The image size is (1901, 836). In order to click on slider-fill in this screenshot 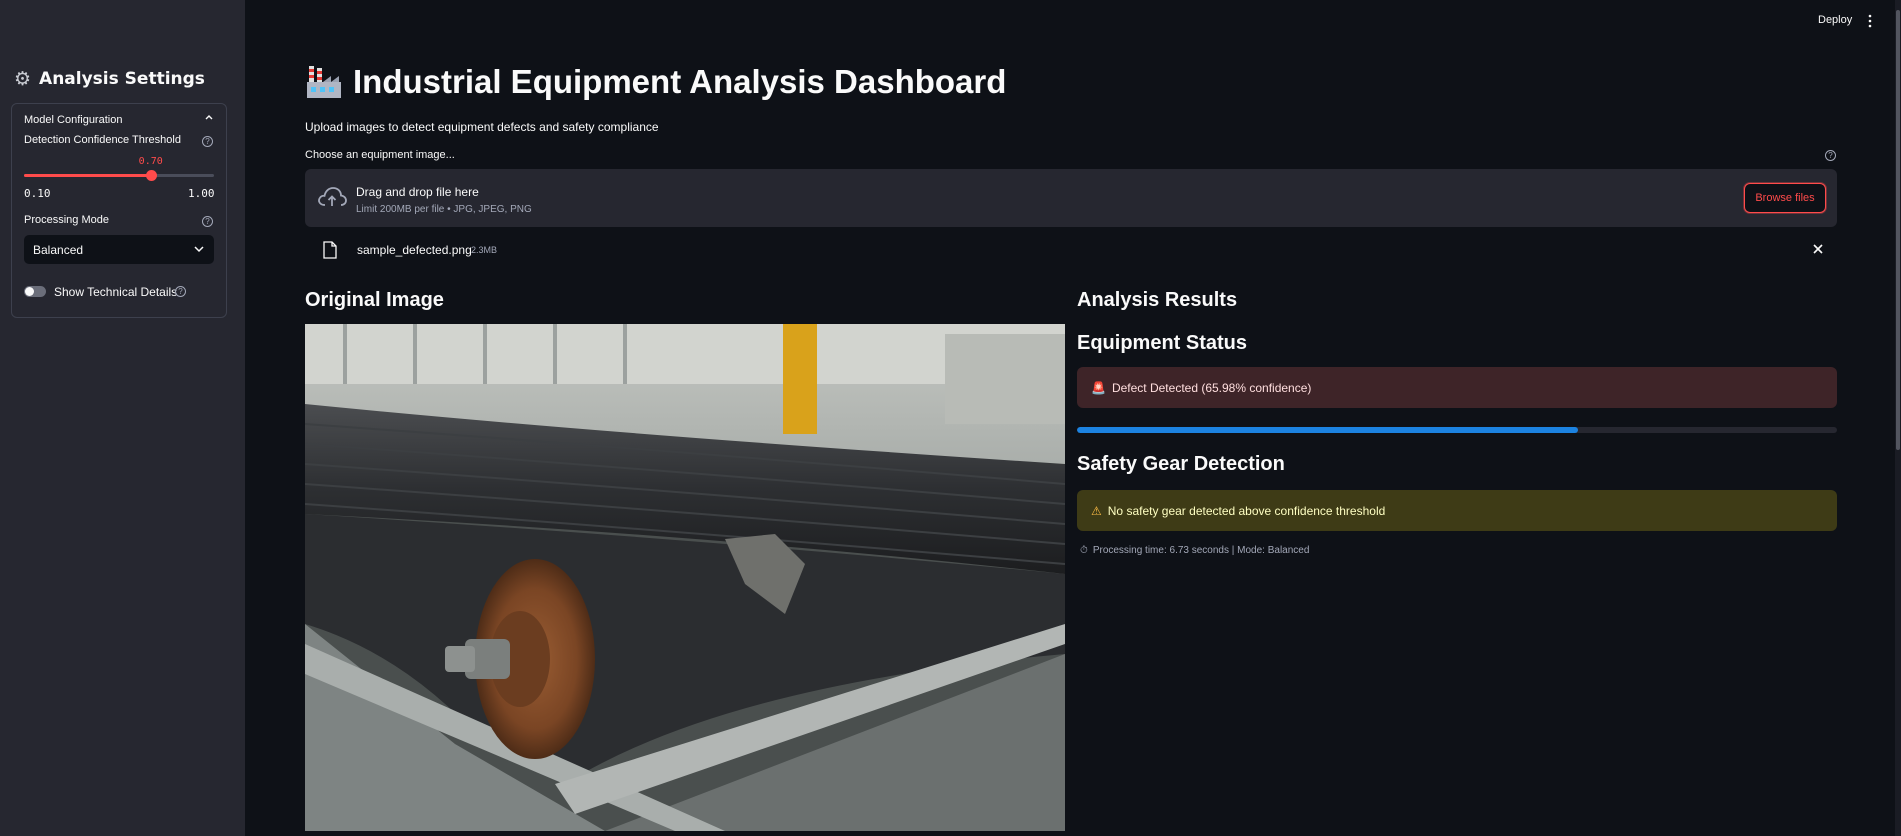, I will do `click(87, 175)`.